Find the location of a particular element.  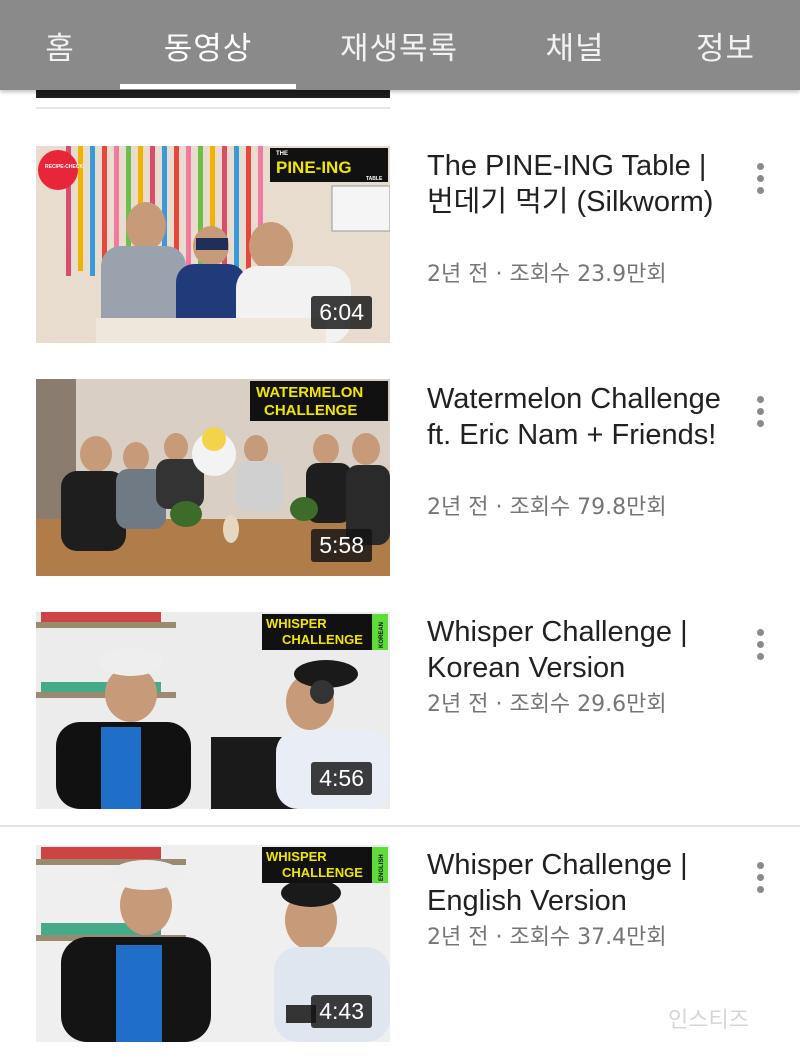

thumbnail-badge-small-text: THE is located at coordinates (282, 154).